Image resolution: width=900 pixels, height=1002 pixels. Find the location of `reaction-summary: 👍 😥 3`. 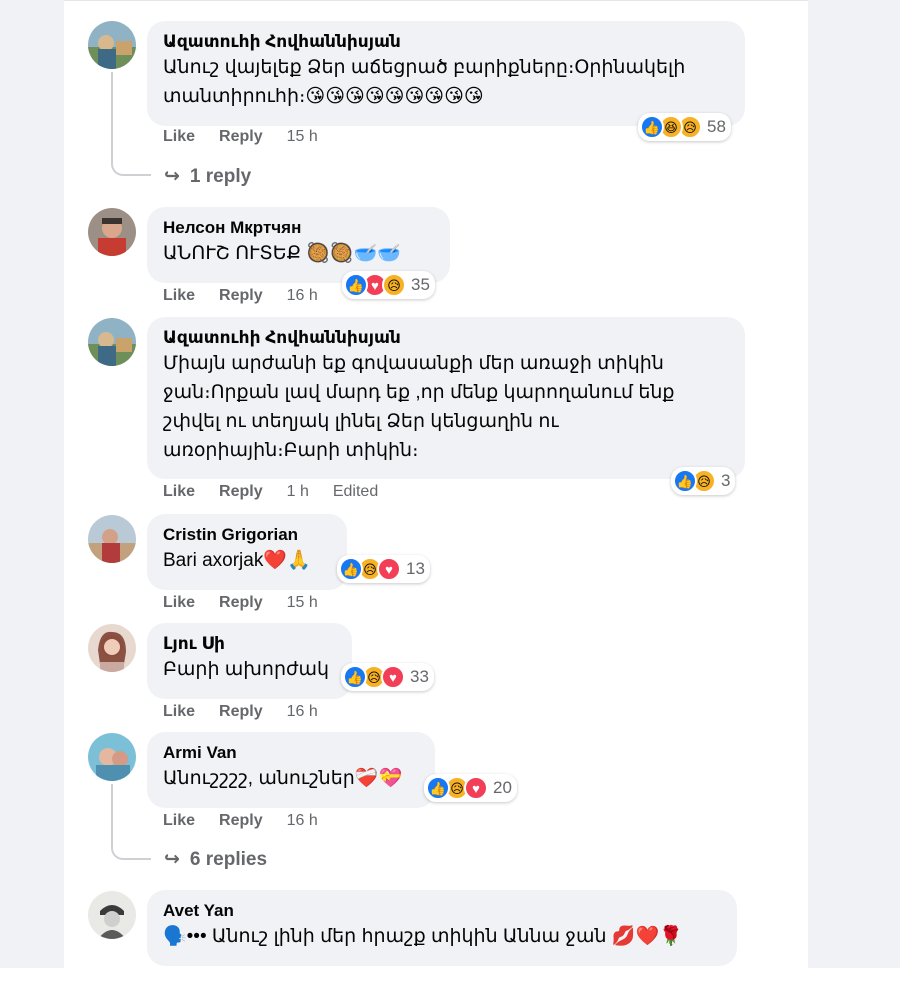

reaction-summary: 👍 😥 3 is located at coordinates (703, 481).